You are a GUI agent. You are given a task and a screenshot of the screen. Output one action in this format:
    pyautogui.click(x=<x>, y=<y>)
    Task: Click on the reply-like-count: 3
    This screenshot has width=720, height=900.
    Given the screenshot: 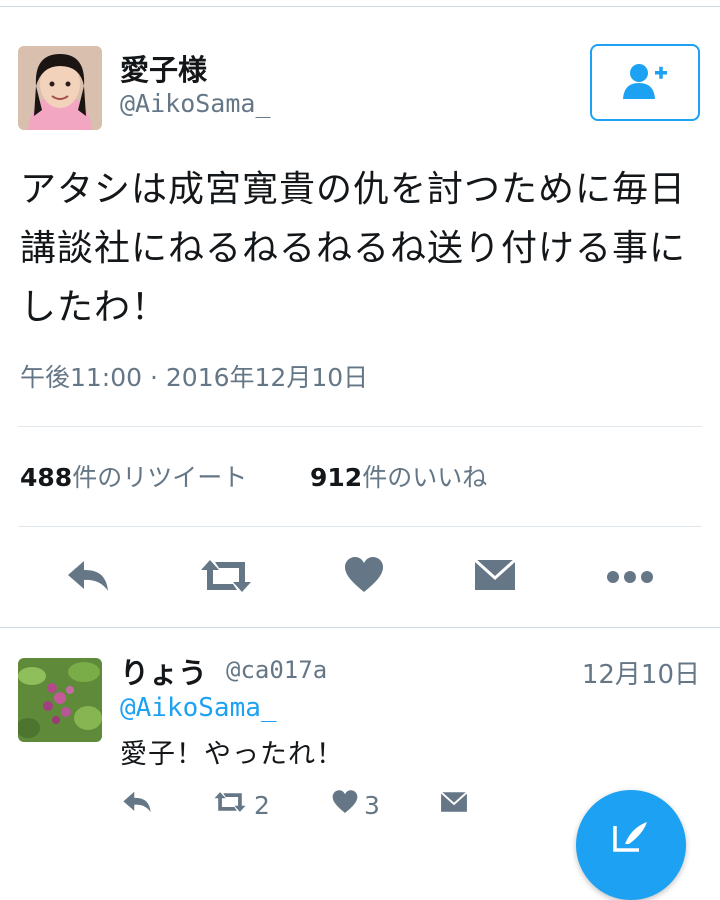 What is the action you would take?
    pyautogui.click(x=372, y=805)
    